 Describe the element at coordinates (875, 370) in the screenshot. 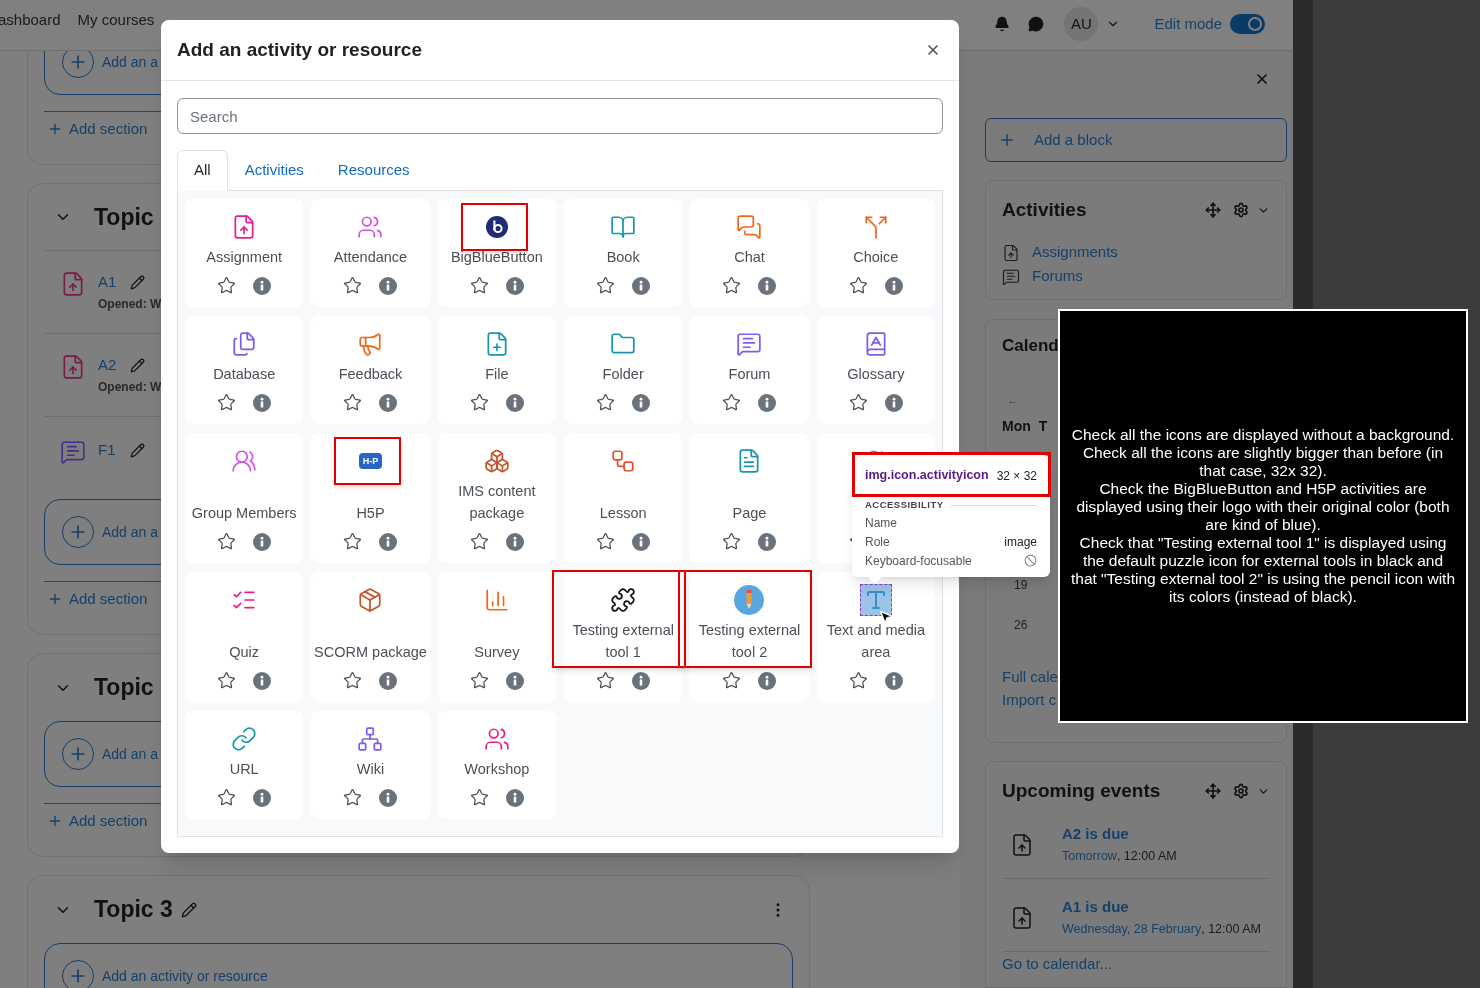

I see `activity-card: Glossary` at that location.